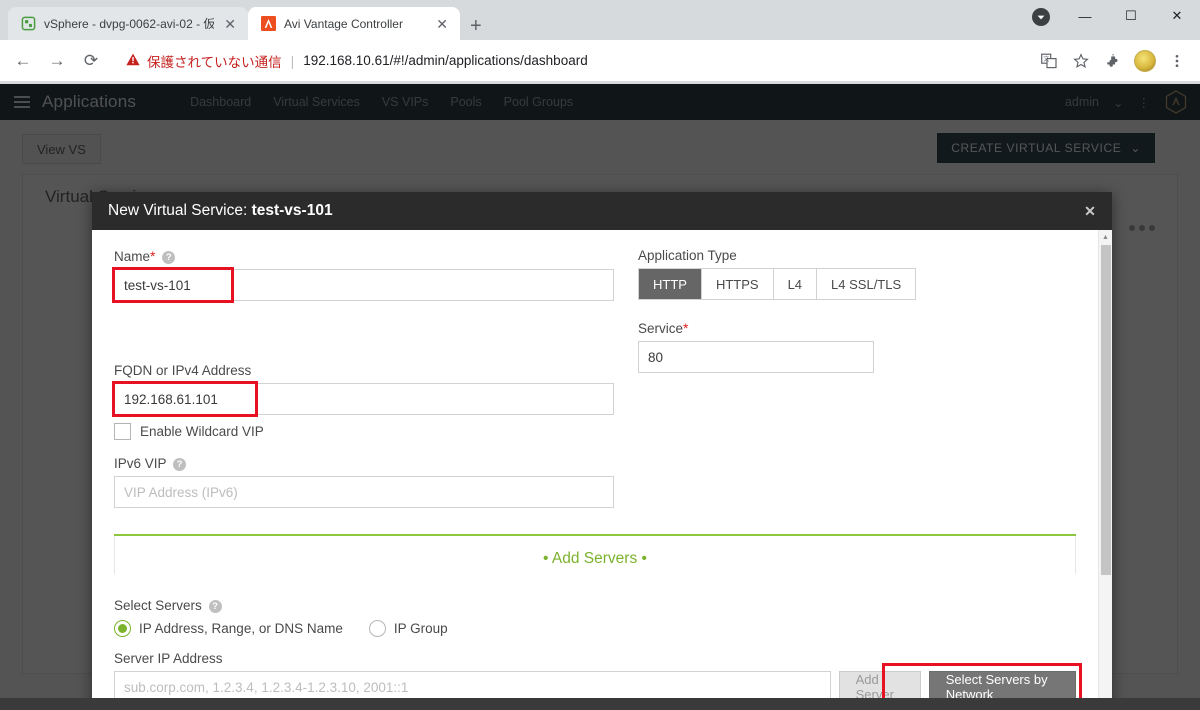 This screenshot has width=1200, height=710. What do you see at coordinates (343, 23) in the screenshot?
I see `tab-title: Avi Vantage Controller` at bounding box center [343, 23].